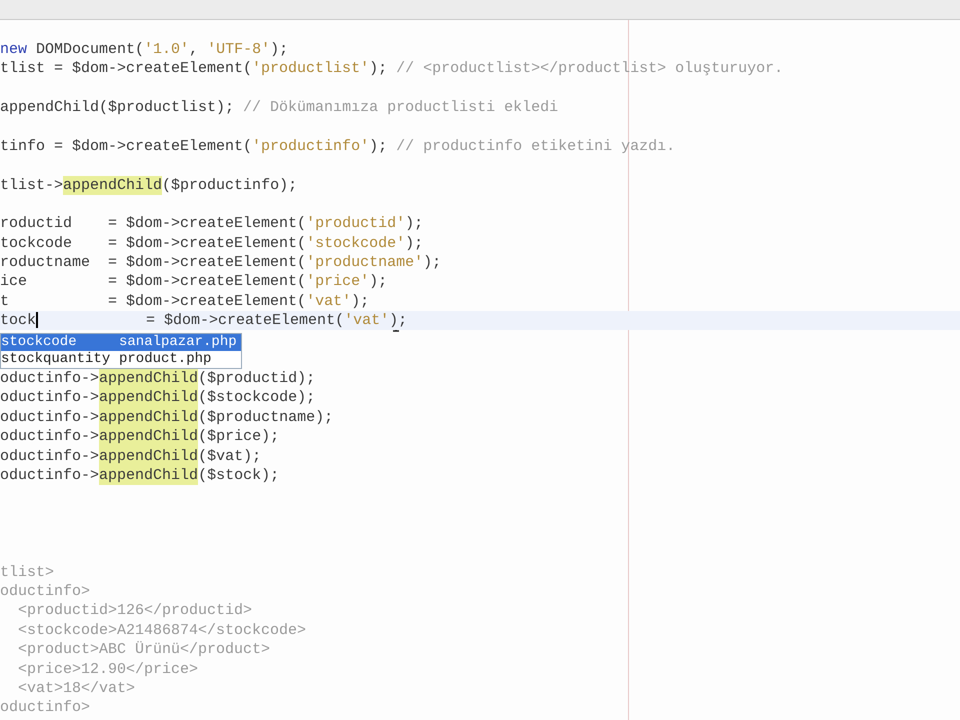  I want to click on code-text: ($productinfo);, so click(230, 185).